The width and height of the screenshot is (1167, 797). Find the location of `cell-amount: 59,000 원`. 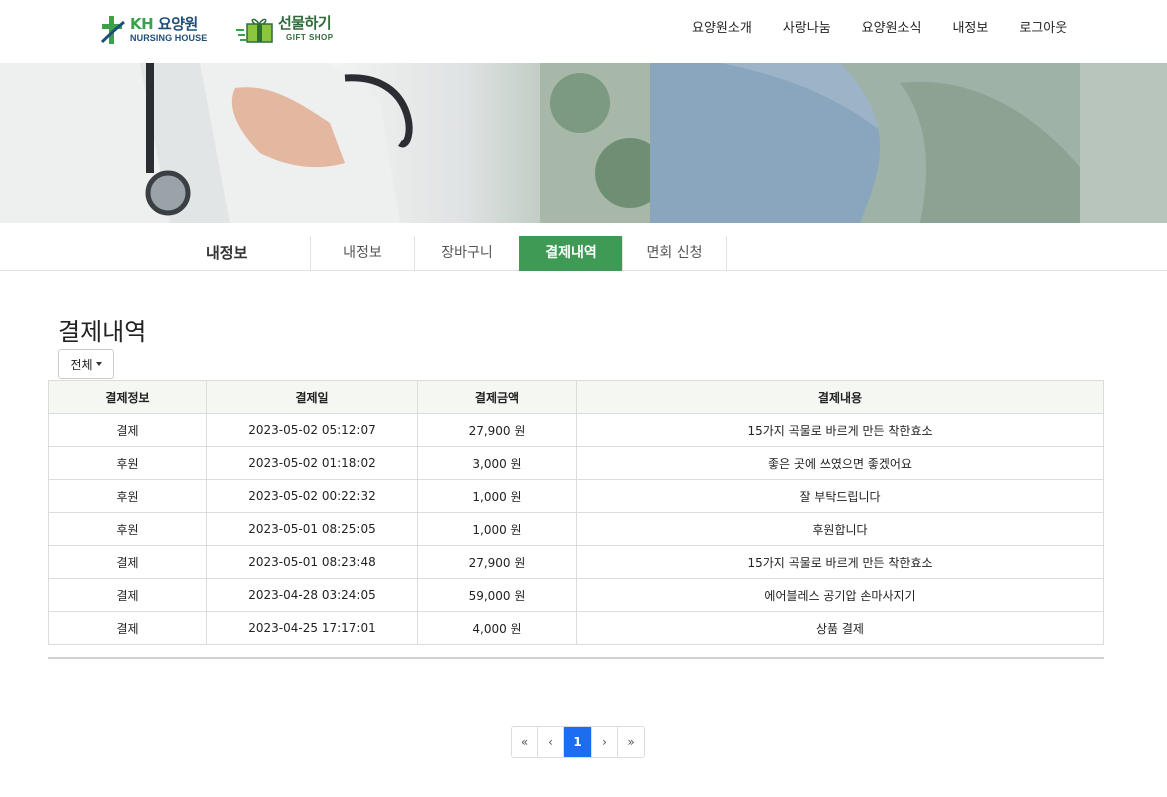

cell-amount: 59,000 원 is located at coordinates (497, 595).